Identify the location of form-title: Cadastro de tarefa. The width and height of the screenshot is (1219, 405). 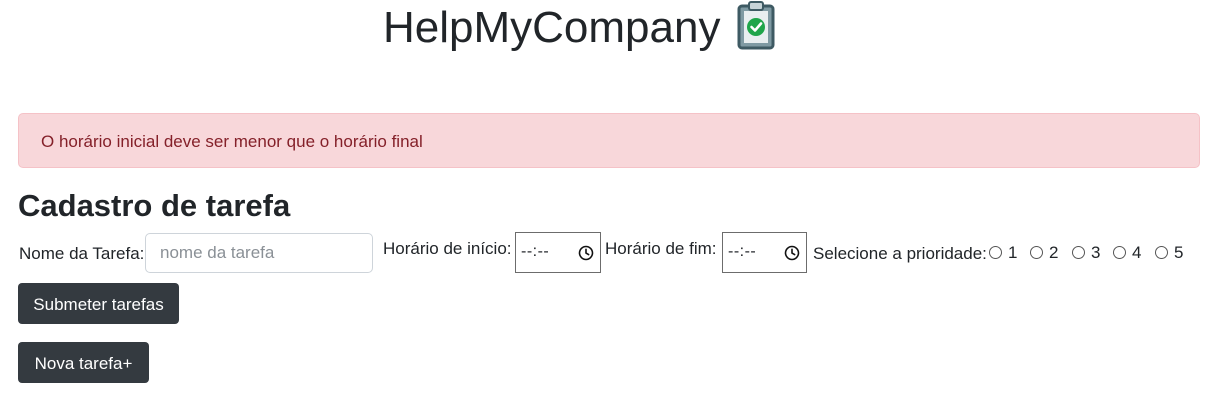
(154, 205).